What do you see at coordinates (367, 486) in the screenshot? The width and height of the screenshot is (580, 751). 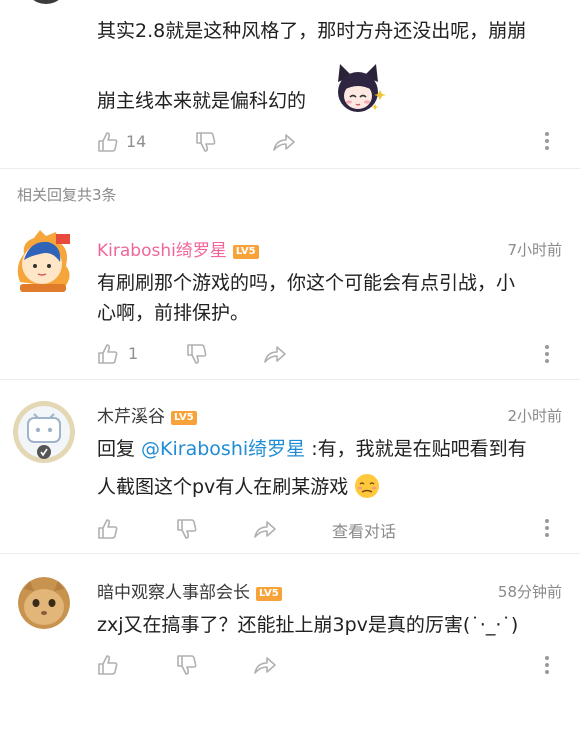 I see `emoji-sad-face-icon` at bounding box center [367, 486].